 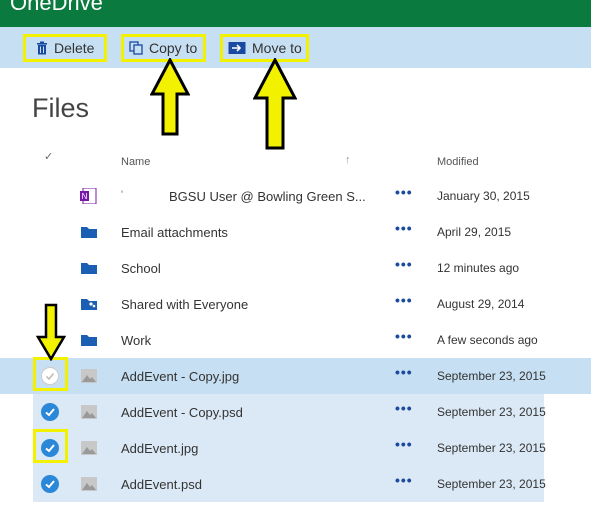 What do you see at coordinates (173, 48) in the screenshot?
I see `copy-to-label: Copy to` at bounding box center [173, 48].